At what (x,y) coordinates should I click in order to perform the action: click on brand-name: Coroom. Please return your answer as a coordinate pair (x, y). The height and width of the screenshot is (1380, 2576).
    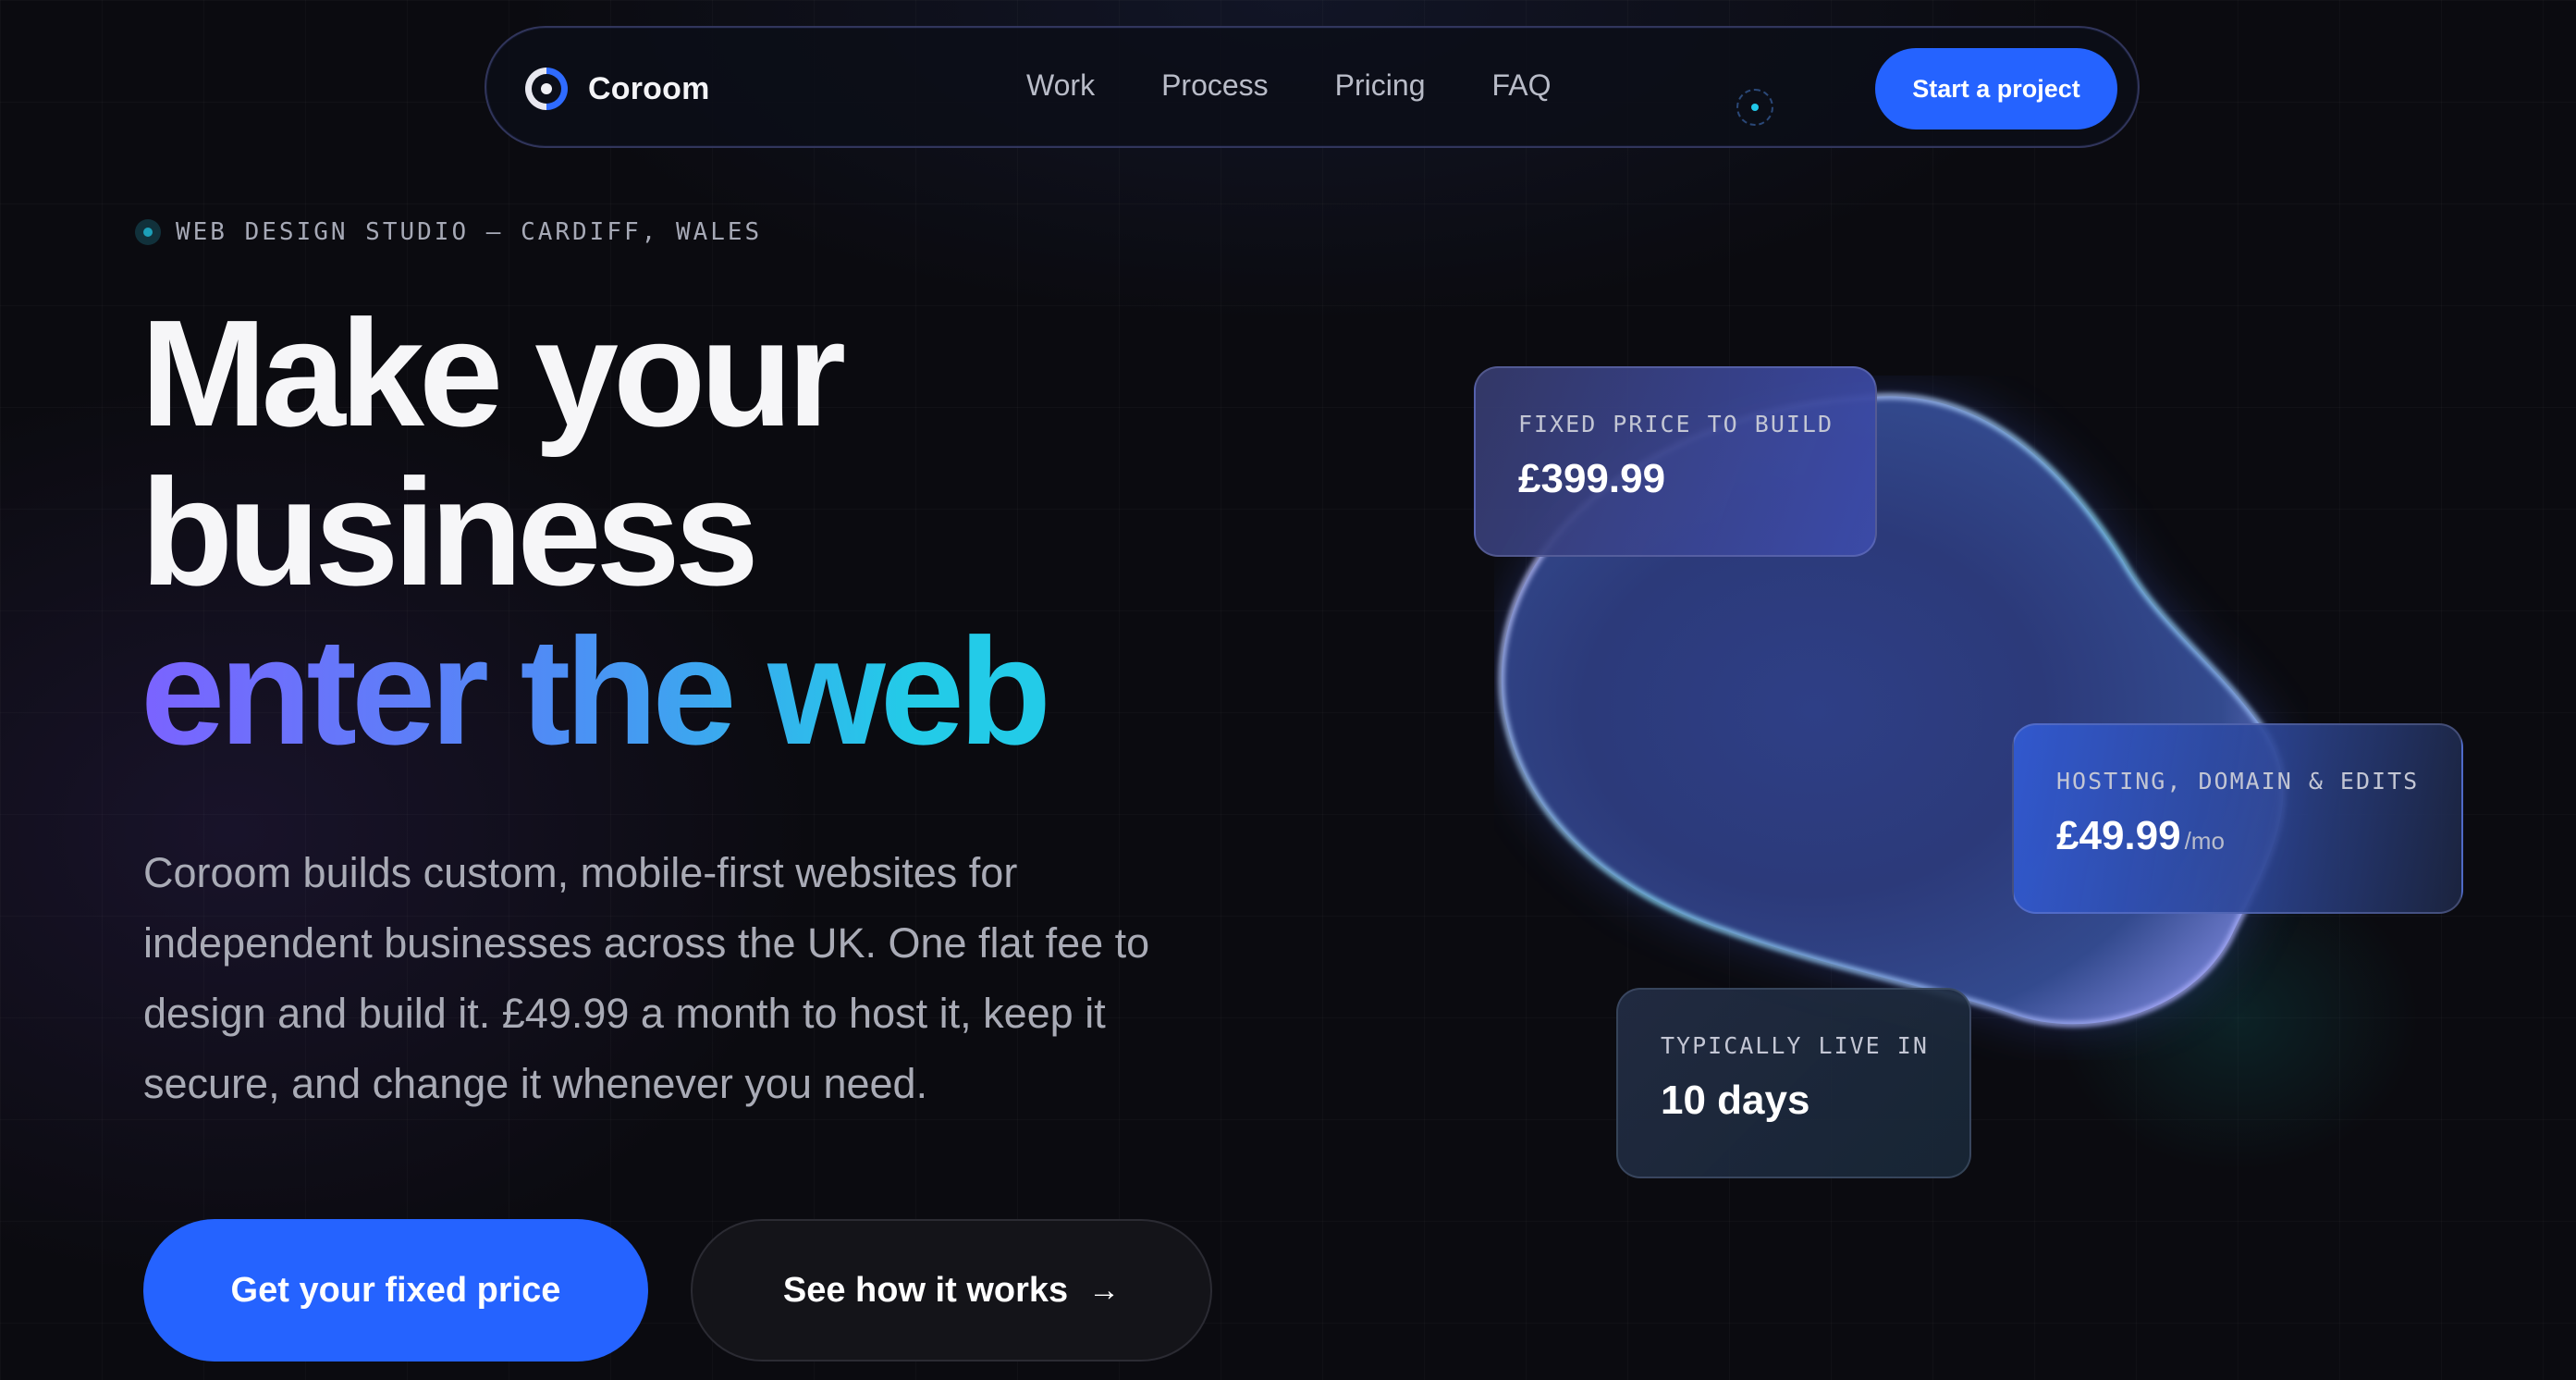
    Looking at the image, I should click on (649, 88).